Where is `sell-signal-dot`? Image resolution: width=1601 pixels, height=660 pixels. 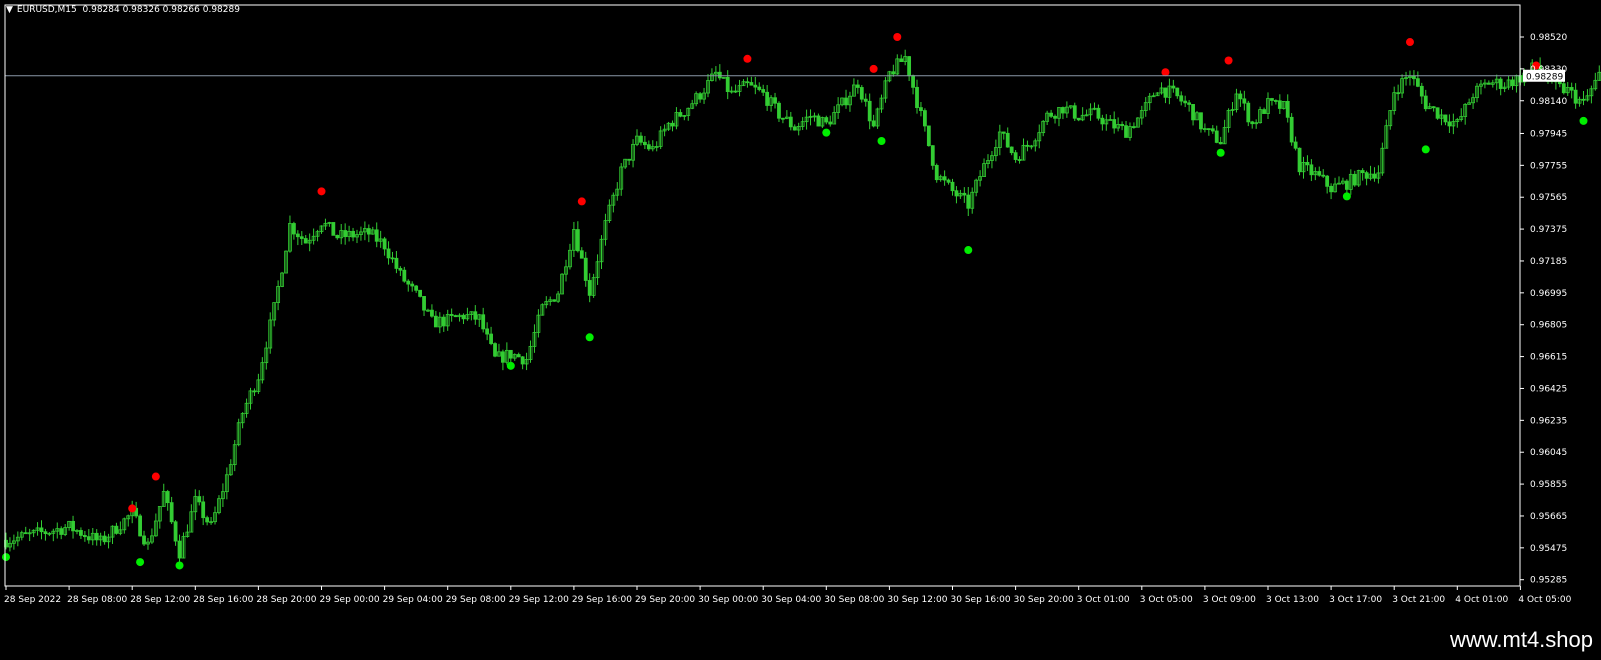 sell-signal-dot is located at coordinates (581, 201).